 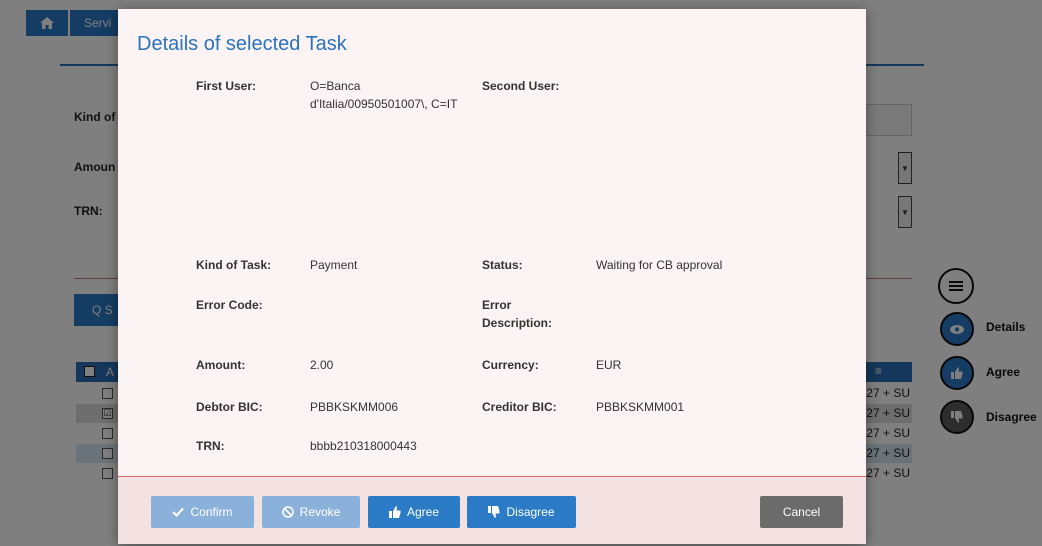 What do you see at coordinates (384, 95) in the screenshot?
I see `first-user-value: O=Banca d'Italia/00950501007\, C=IT` at bounding box center [384, 95].